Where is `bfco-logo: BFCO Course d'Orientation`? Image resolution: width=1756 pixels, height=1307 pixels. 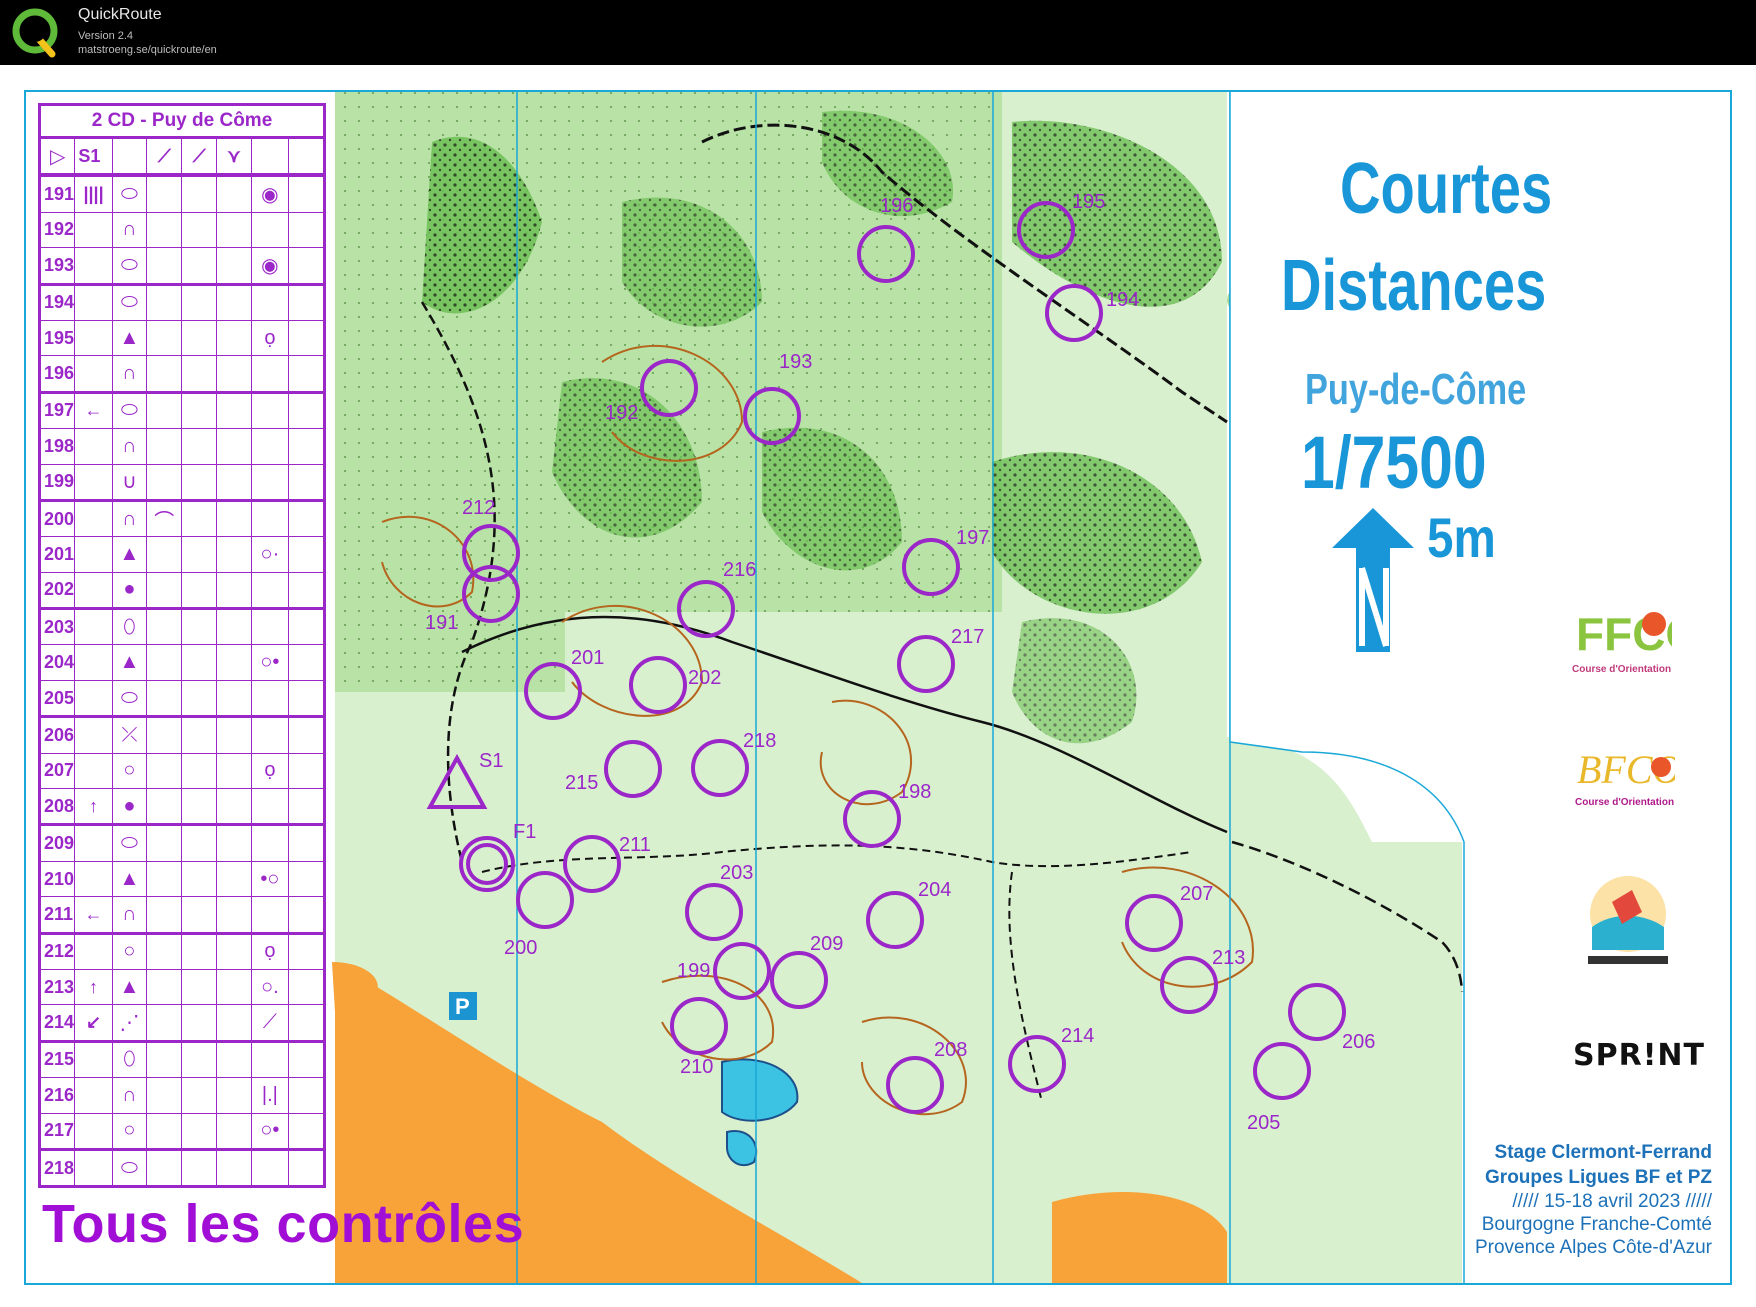 bfco-logo: BFCO Course d'Orientation is located at coordinates (1630, 776).